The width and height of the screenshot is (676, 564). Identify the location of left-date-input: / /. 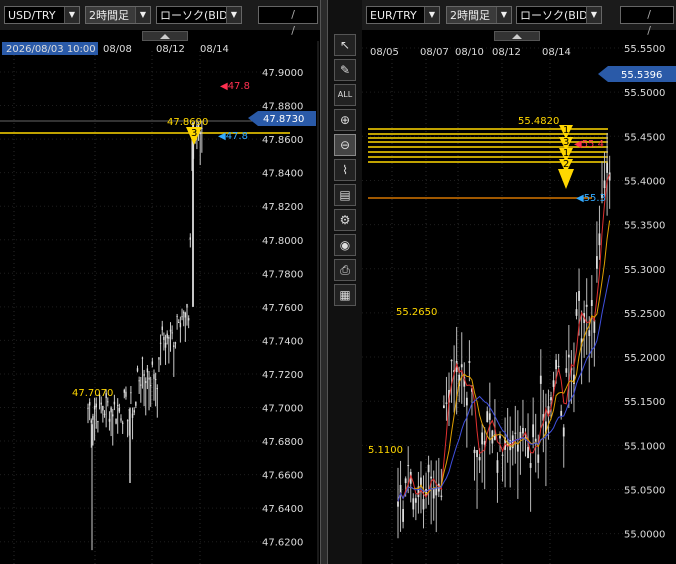
(288, 21).